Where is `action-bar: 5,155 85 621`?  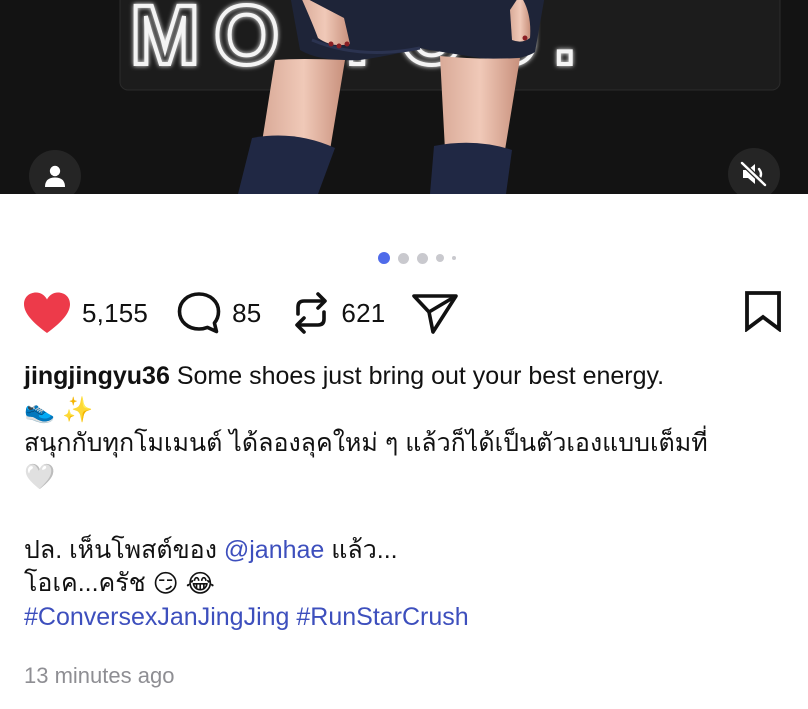 action-bar: 5,155 85 621 is located at coordinates (402, 313).